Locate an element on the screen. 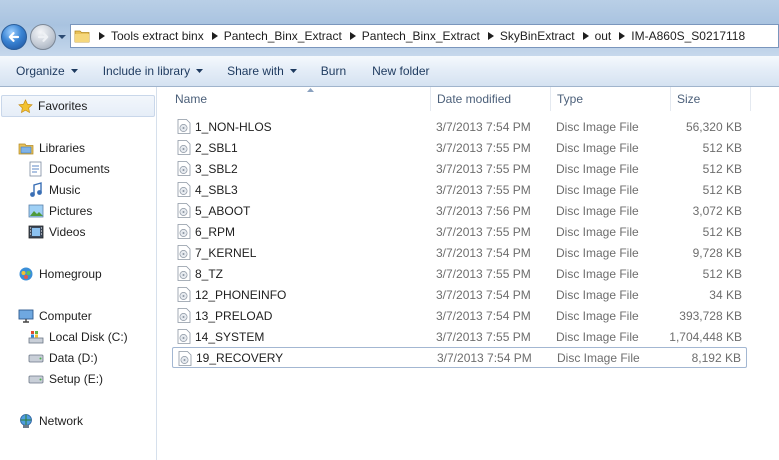 This screenshot has width=779, height=460. column-header-name: Name is located at coordinates (300, 99).